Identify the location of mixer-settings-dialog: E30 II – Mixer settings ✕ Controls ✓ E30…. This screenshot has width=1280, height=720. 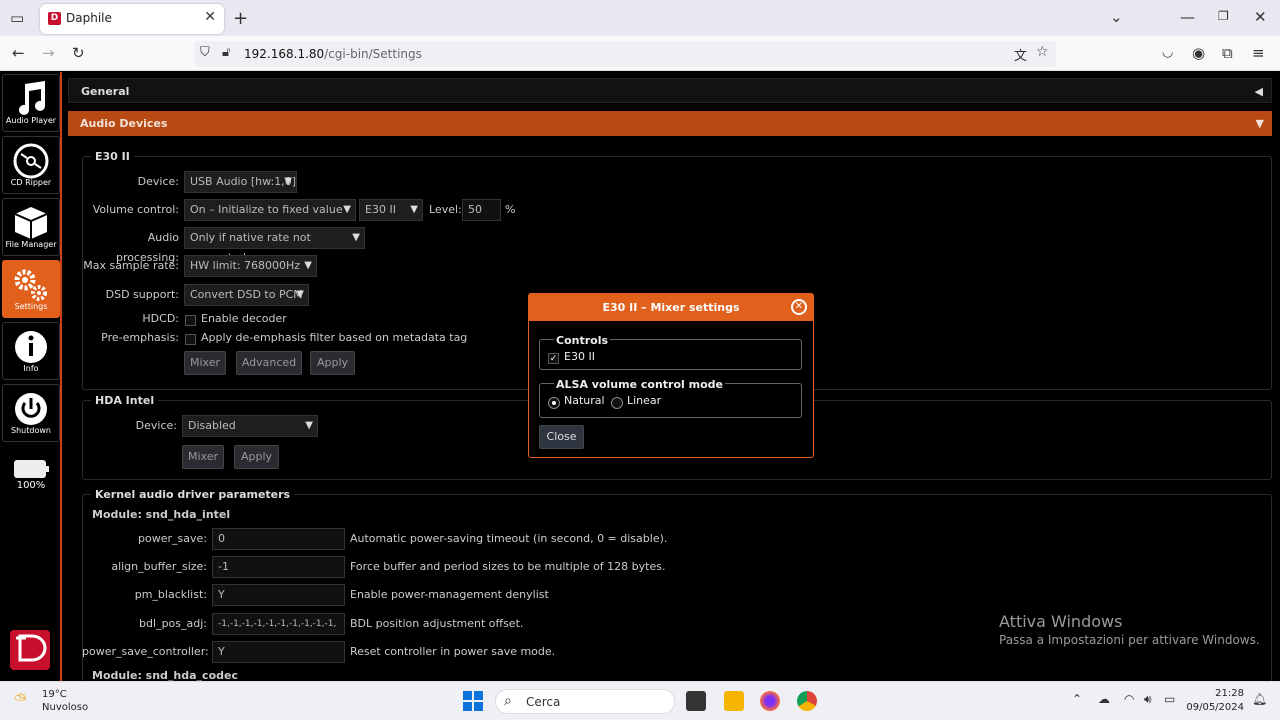
(671, 375).